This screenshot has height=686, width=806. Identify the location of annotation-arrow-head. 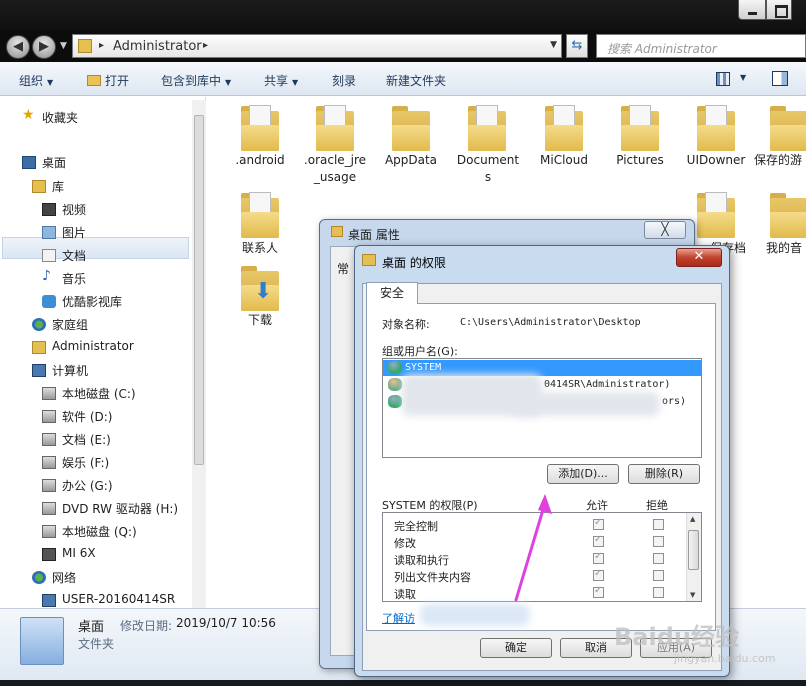
(545, 504).